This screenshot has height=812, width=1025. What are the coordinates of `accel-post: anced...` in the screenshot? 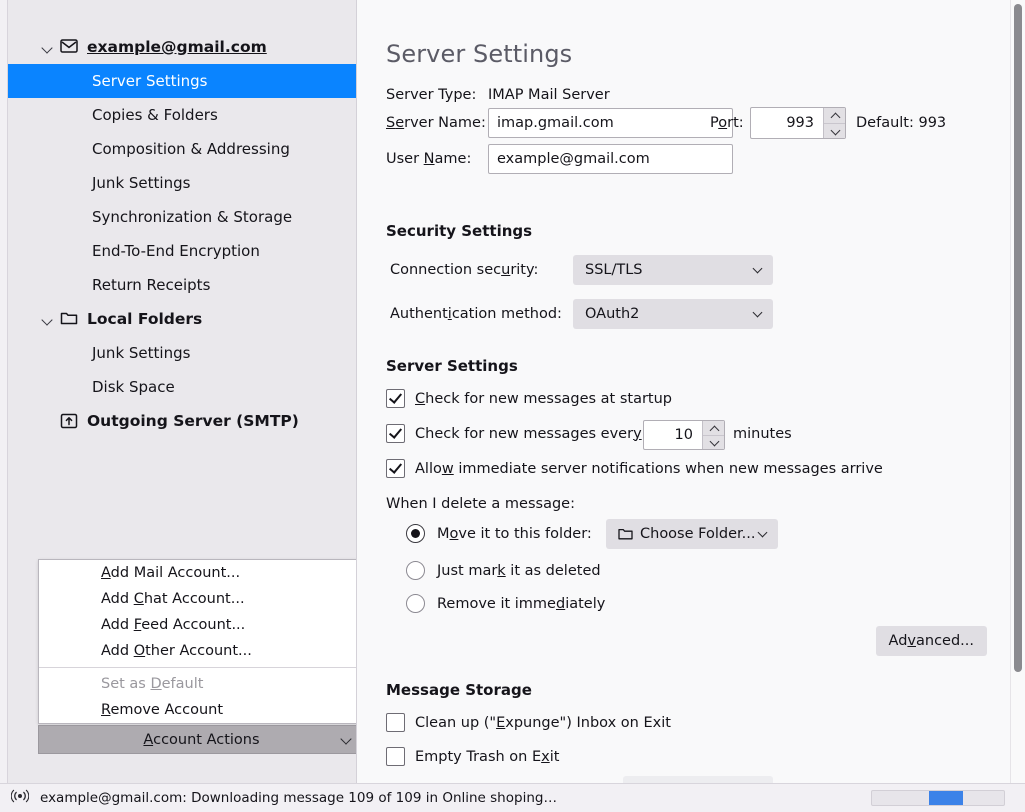 It's located at (945, 641).